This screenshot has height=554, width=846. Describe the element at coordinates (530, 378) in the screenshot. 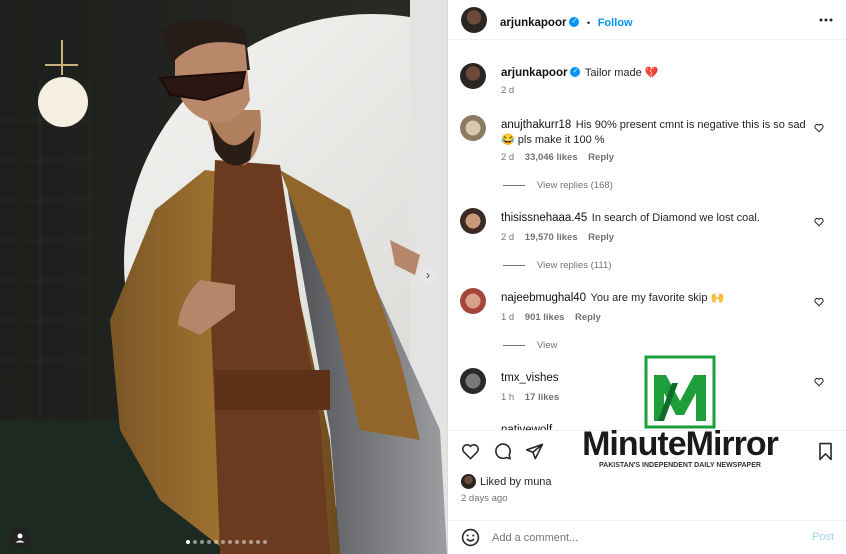

I see `commenter-username: tmx_vishes` at that location.